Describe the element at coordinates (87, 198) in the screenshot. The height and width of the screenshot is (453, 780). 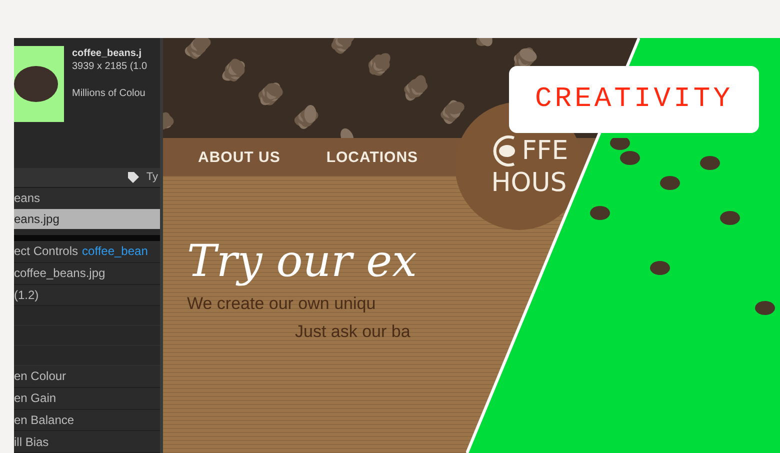
I see `project-item: eans` at that location.